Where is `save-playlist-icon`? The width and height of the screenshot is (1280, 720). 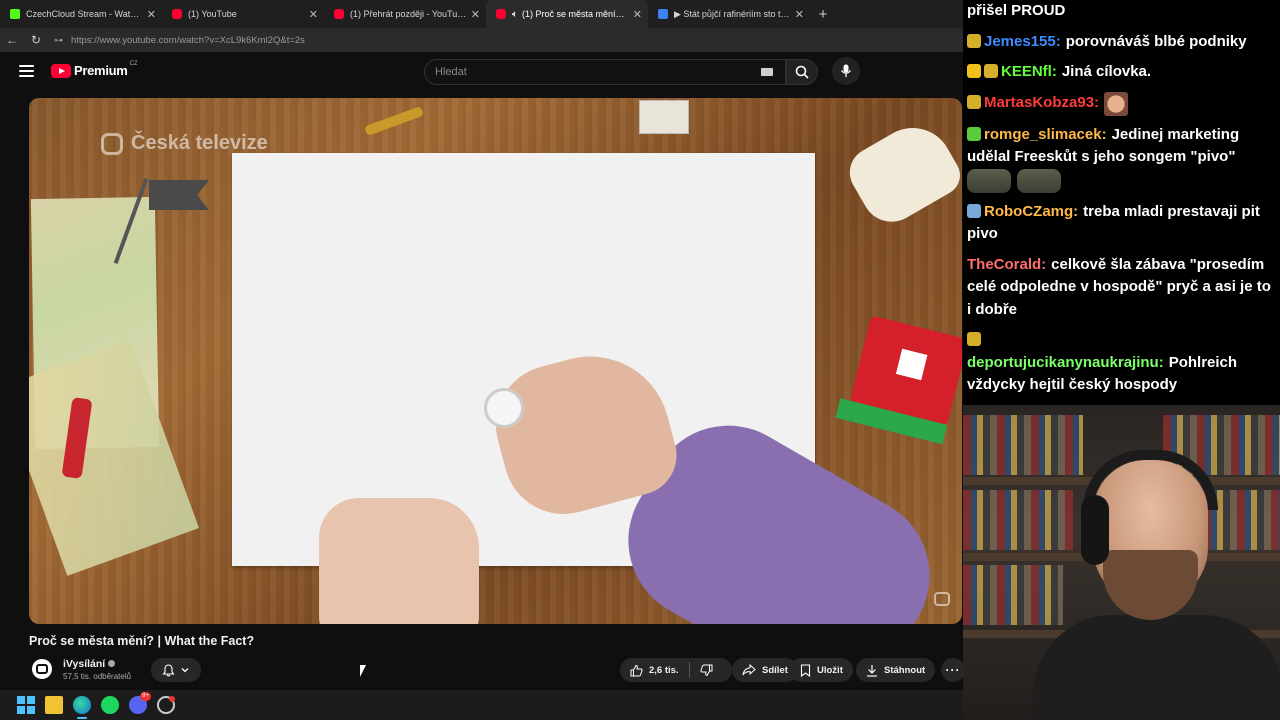 save-playlist-icon is located at coordinates (805, 670).